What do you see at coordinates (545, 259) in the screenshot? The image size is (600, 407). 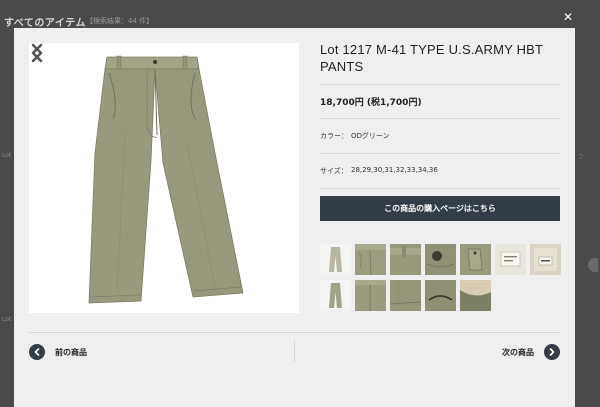 I see `thumbnail-size-tag` at bounding box center [545, 259].